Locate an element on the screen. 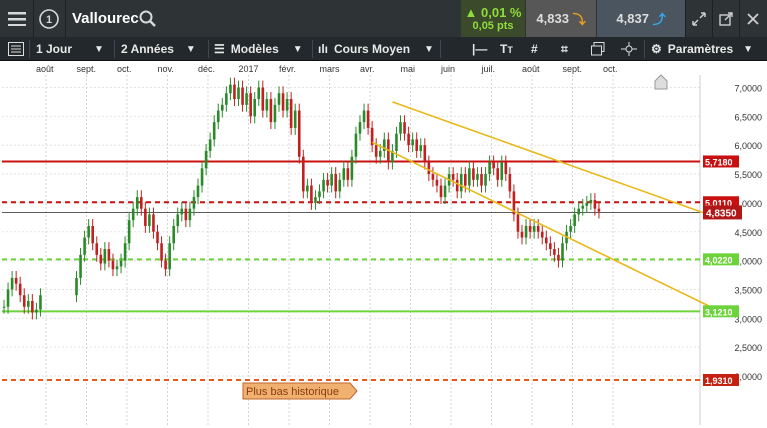 Image resolution: width=767 pixels, height=428 pixels. models-dropdown: ☰ Modèles ▼ is located at coordinates (258, 49).